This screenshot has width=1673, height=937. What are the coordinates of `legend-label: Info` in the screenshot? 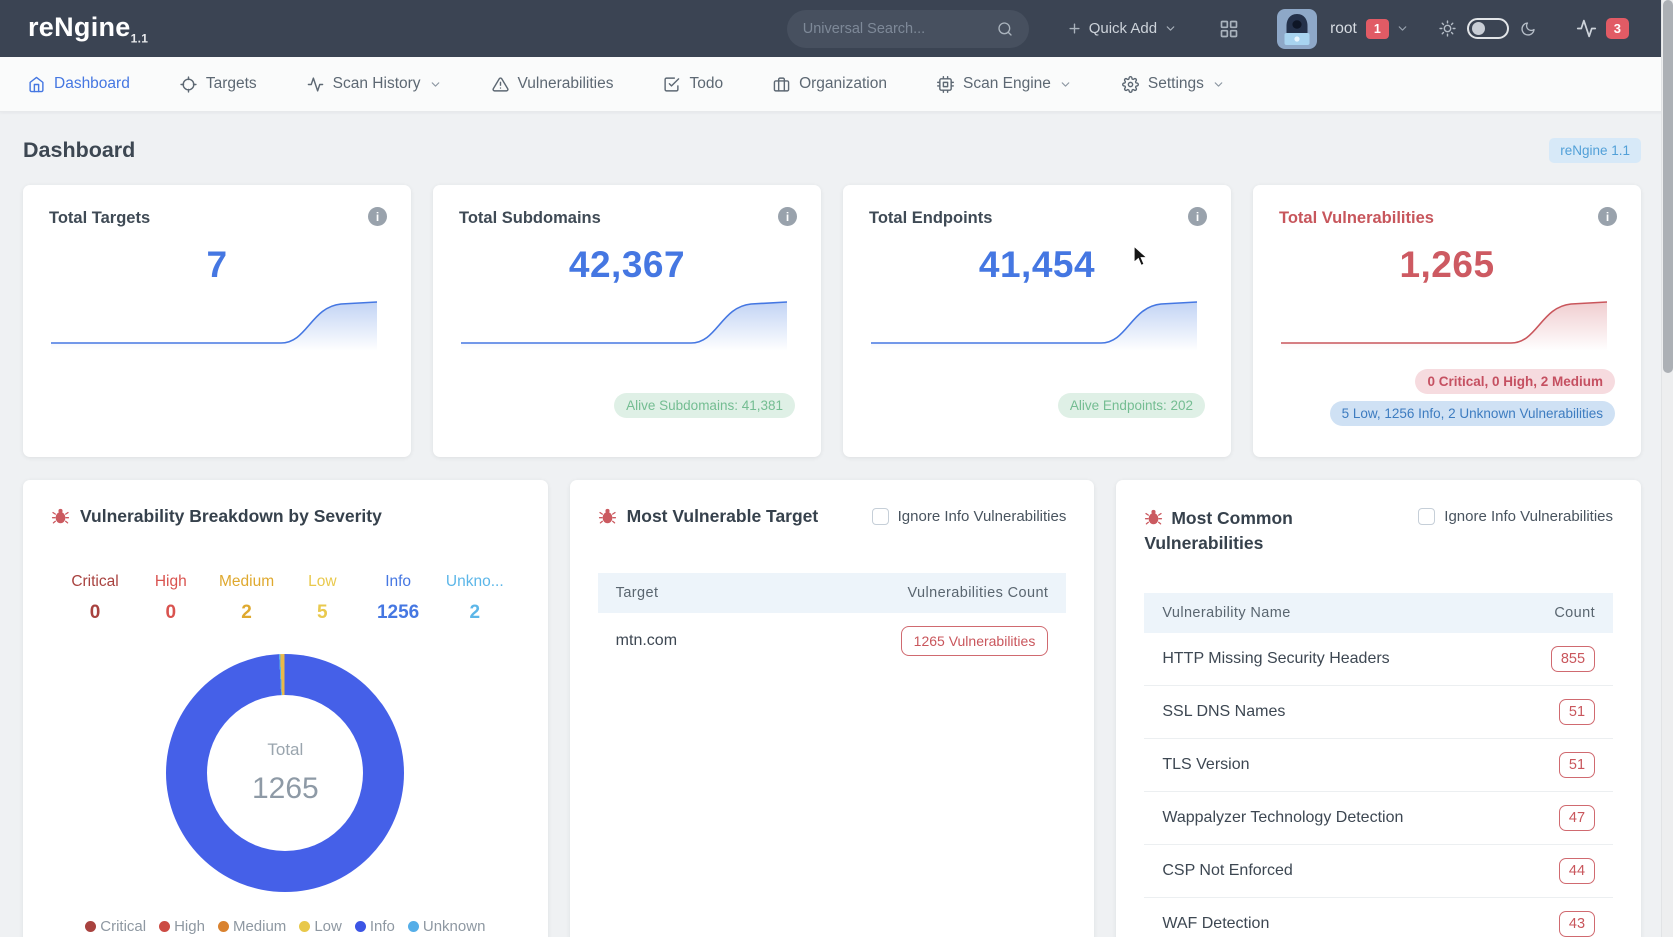 It's located at (382, 926).